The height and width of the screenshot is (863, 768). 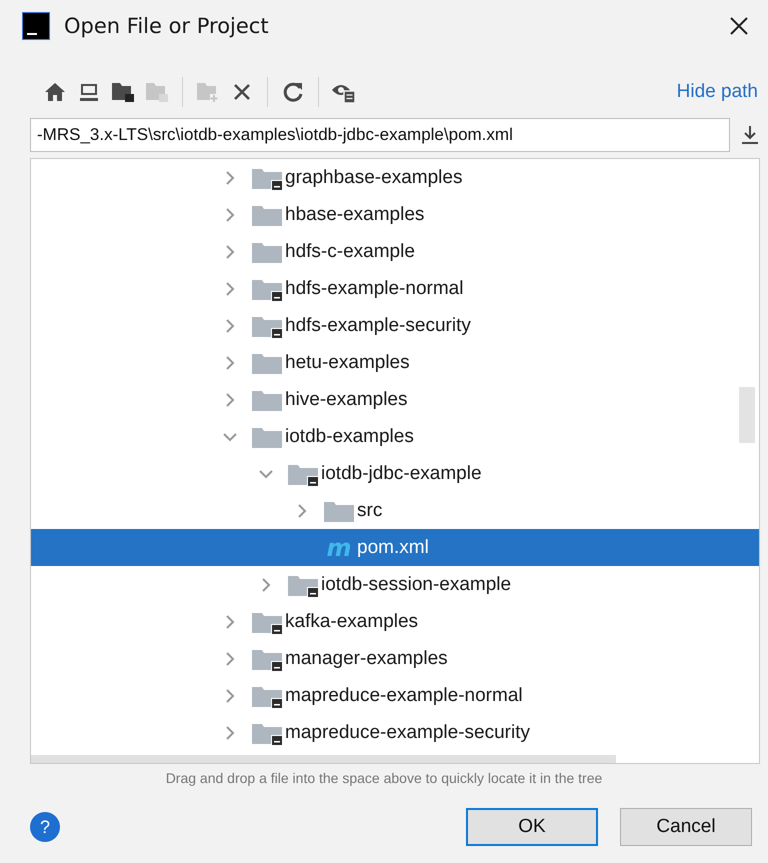 I want to click on help-button: ?, so click(x=45, y=827).